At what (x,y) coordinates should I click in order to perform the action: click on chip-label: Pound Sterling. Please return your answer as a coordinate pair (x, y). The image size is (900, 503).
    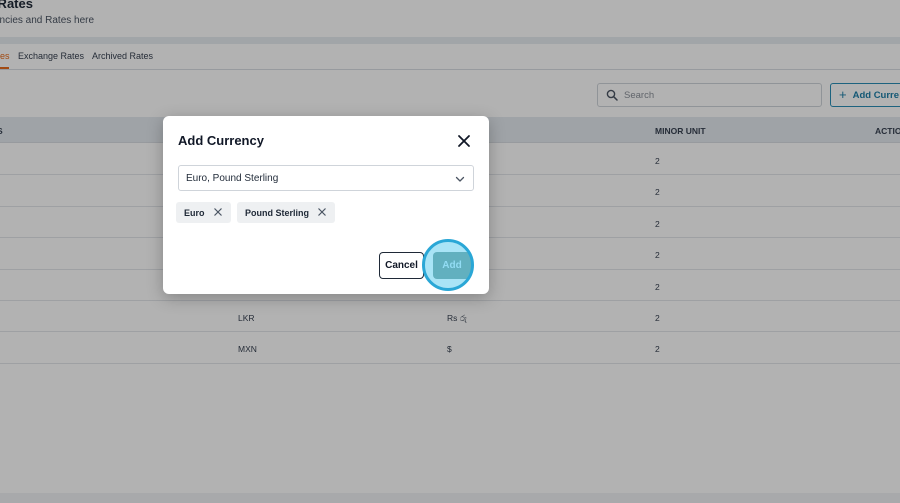
    Looking at the image, I should click on (277, 213).